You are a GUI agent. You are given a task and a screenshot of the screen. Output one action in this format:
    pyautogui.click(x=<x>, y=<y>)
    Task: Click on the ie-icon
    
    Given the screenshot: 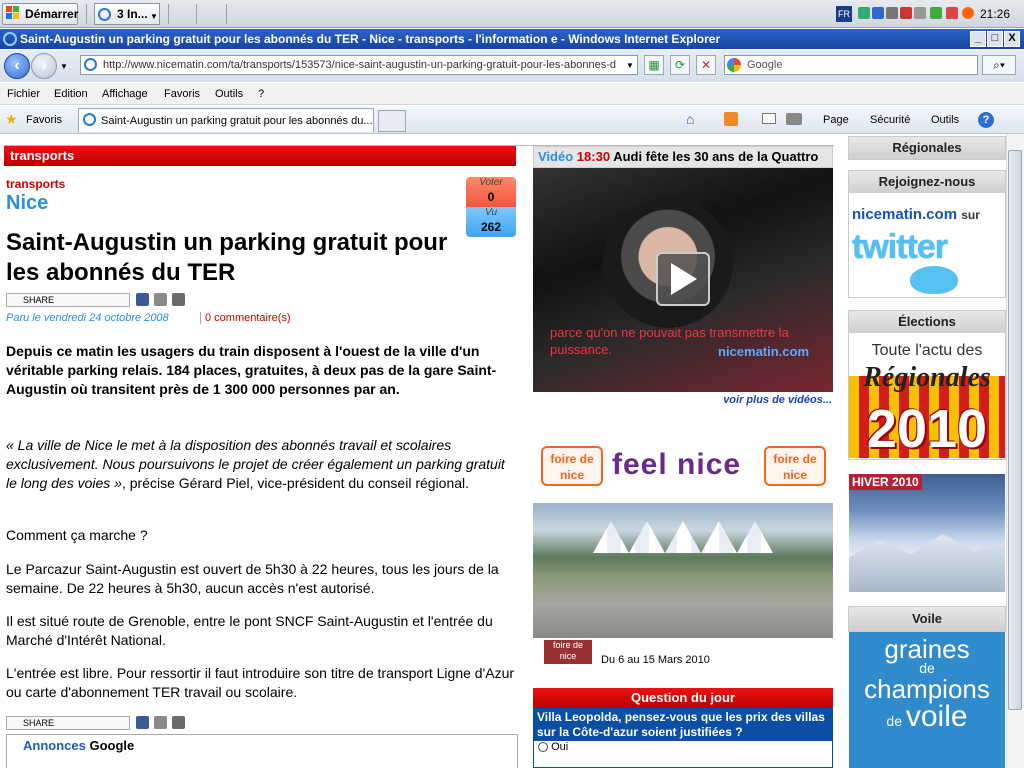 What is the action you would take?
    pyautogui.click(x=10, y=39)
    